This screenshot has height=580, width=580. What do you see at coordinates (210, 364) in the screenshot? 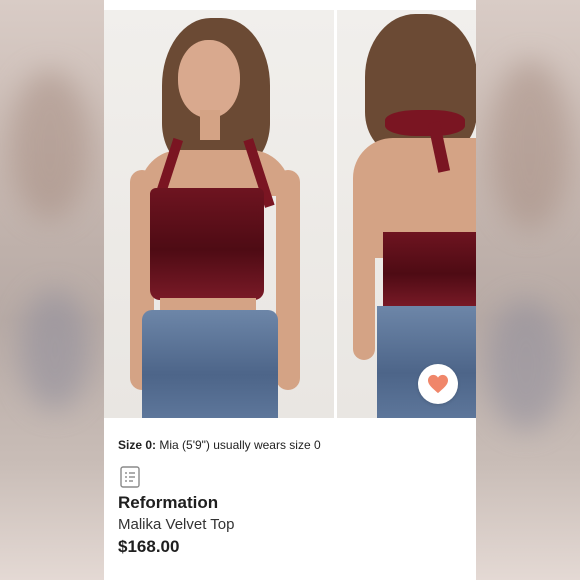
I see `jeans-front` at bounding box center [210, 364].